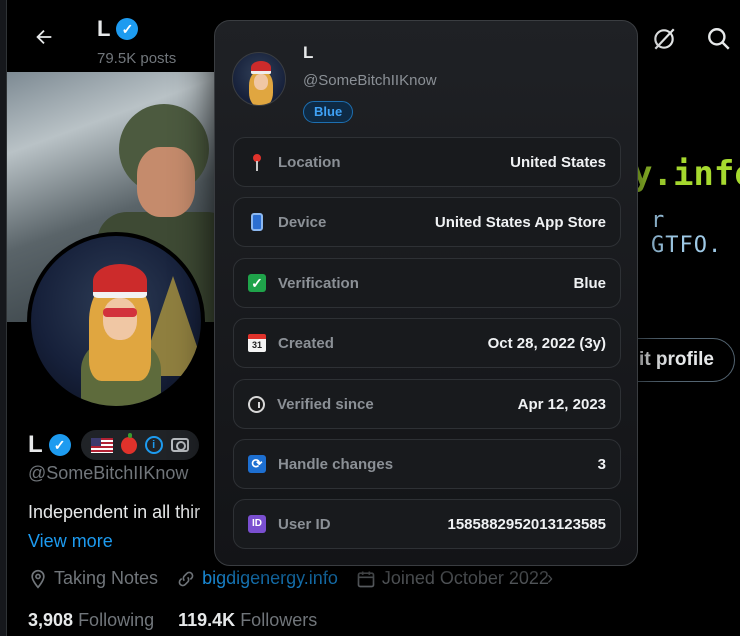 The width and height of the screenshot is (740, 636). What do you see at coordinates (257, 524) in the screenshot?
I see `id-icon: ID` at bounding box center [257, 524].